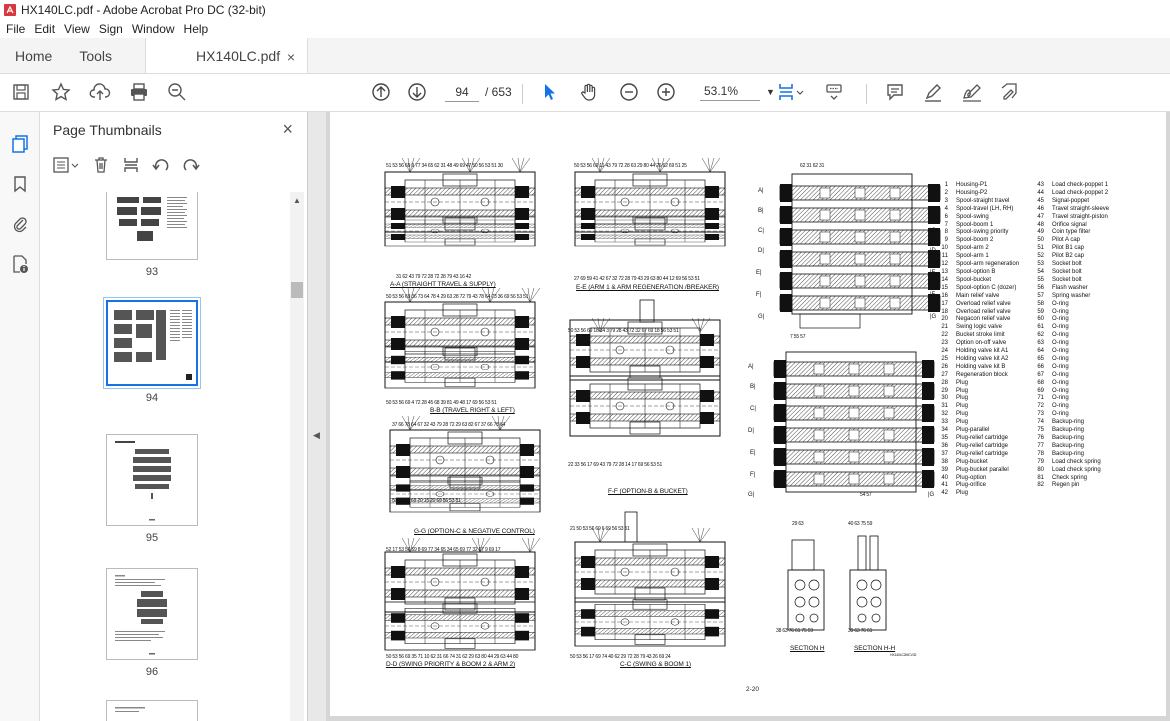  I want to click on previous-page-icon, so click(381, 92).